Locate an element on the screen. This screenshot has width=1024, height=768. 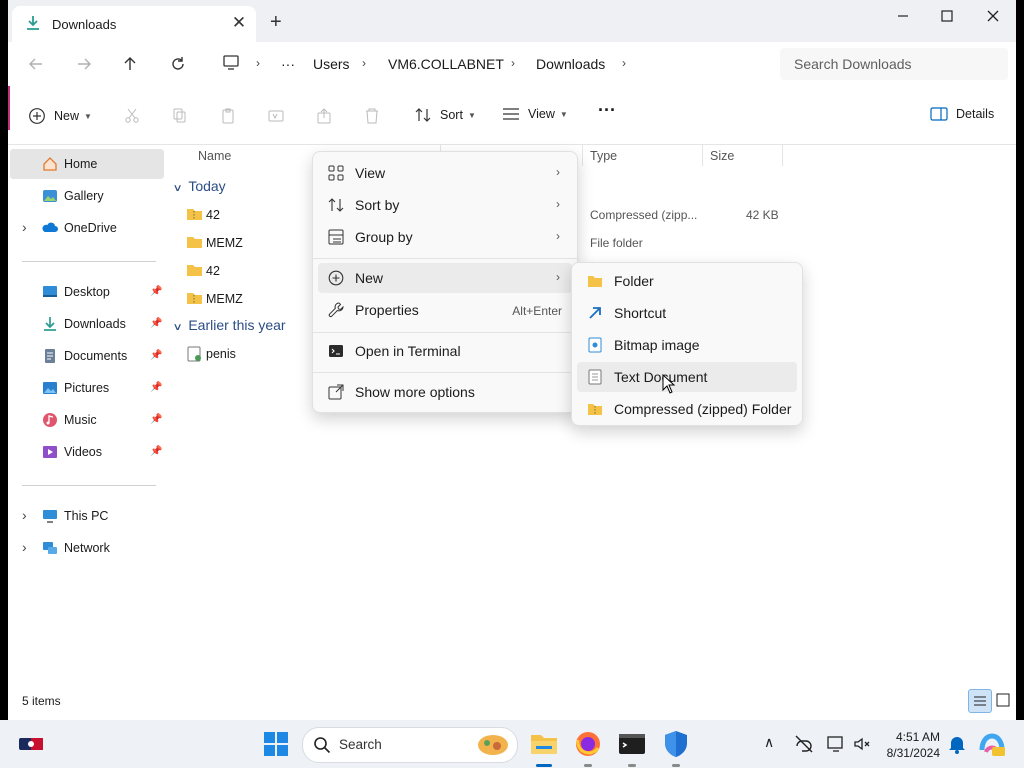
sidebar-item-label: Downloads is located at coordinates (95, 324).